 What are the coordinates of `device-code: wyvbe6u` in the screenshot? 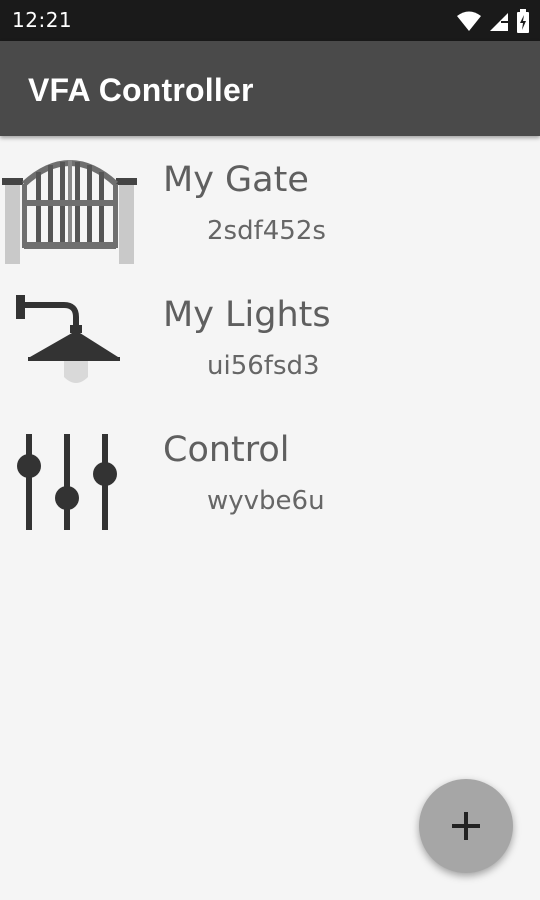 It's located at (266, 501).